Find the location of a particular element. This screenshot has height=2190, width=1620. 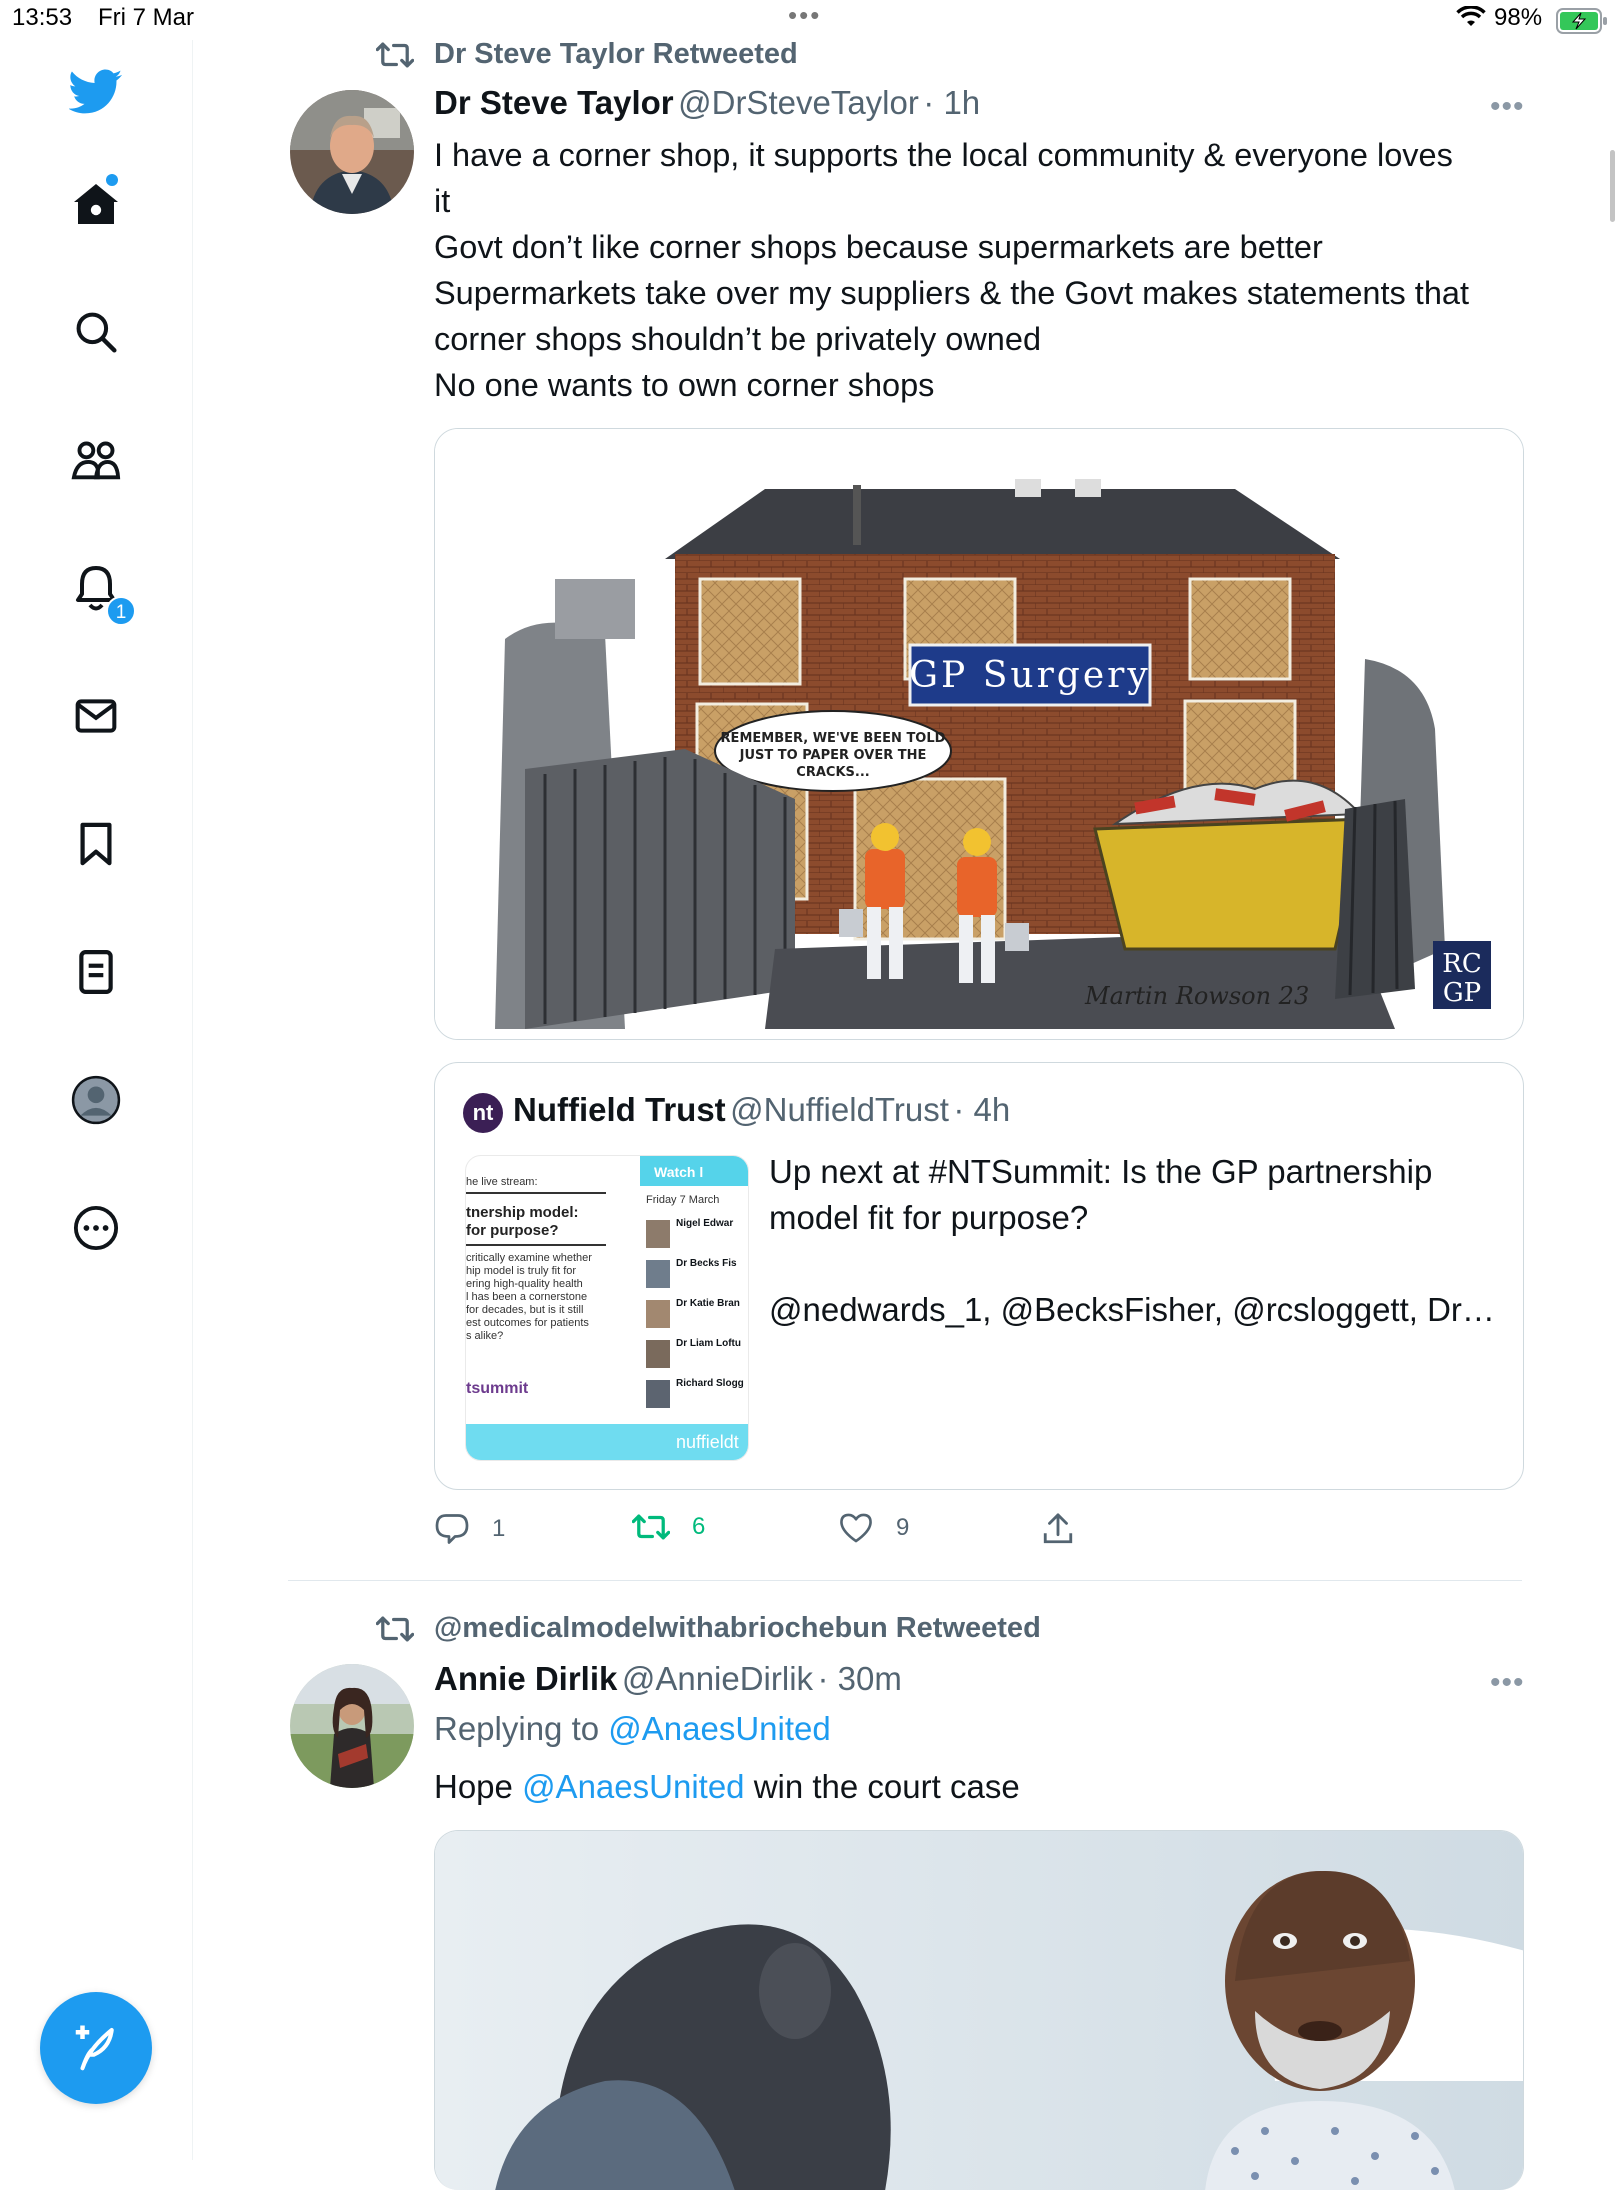

battery-charging-icon is located at coordinates (1581, 21).